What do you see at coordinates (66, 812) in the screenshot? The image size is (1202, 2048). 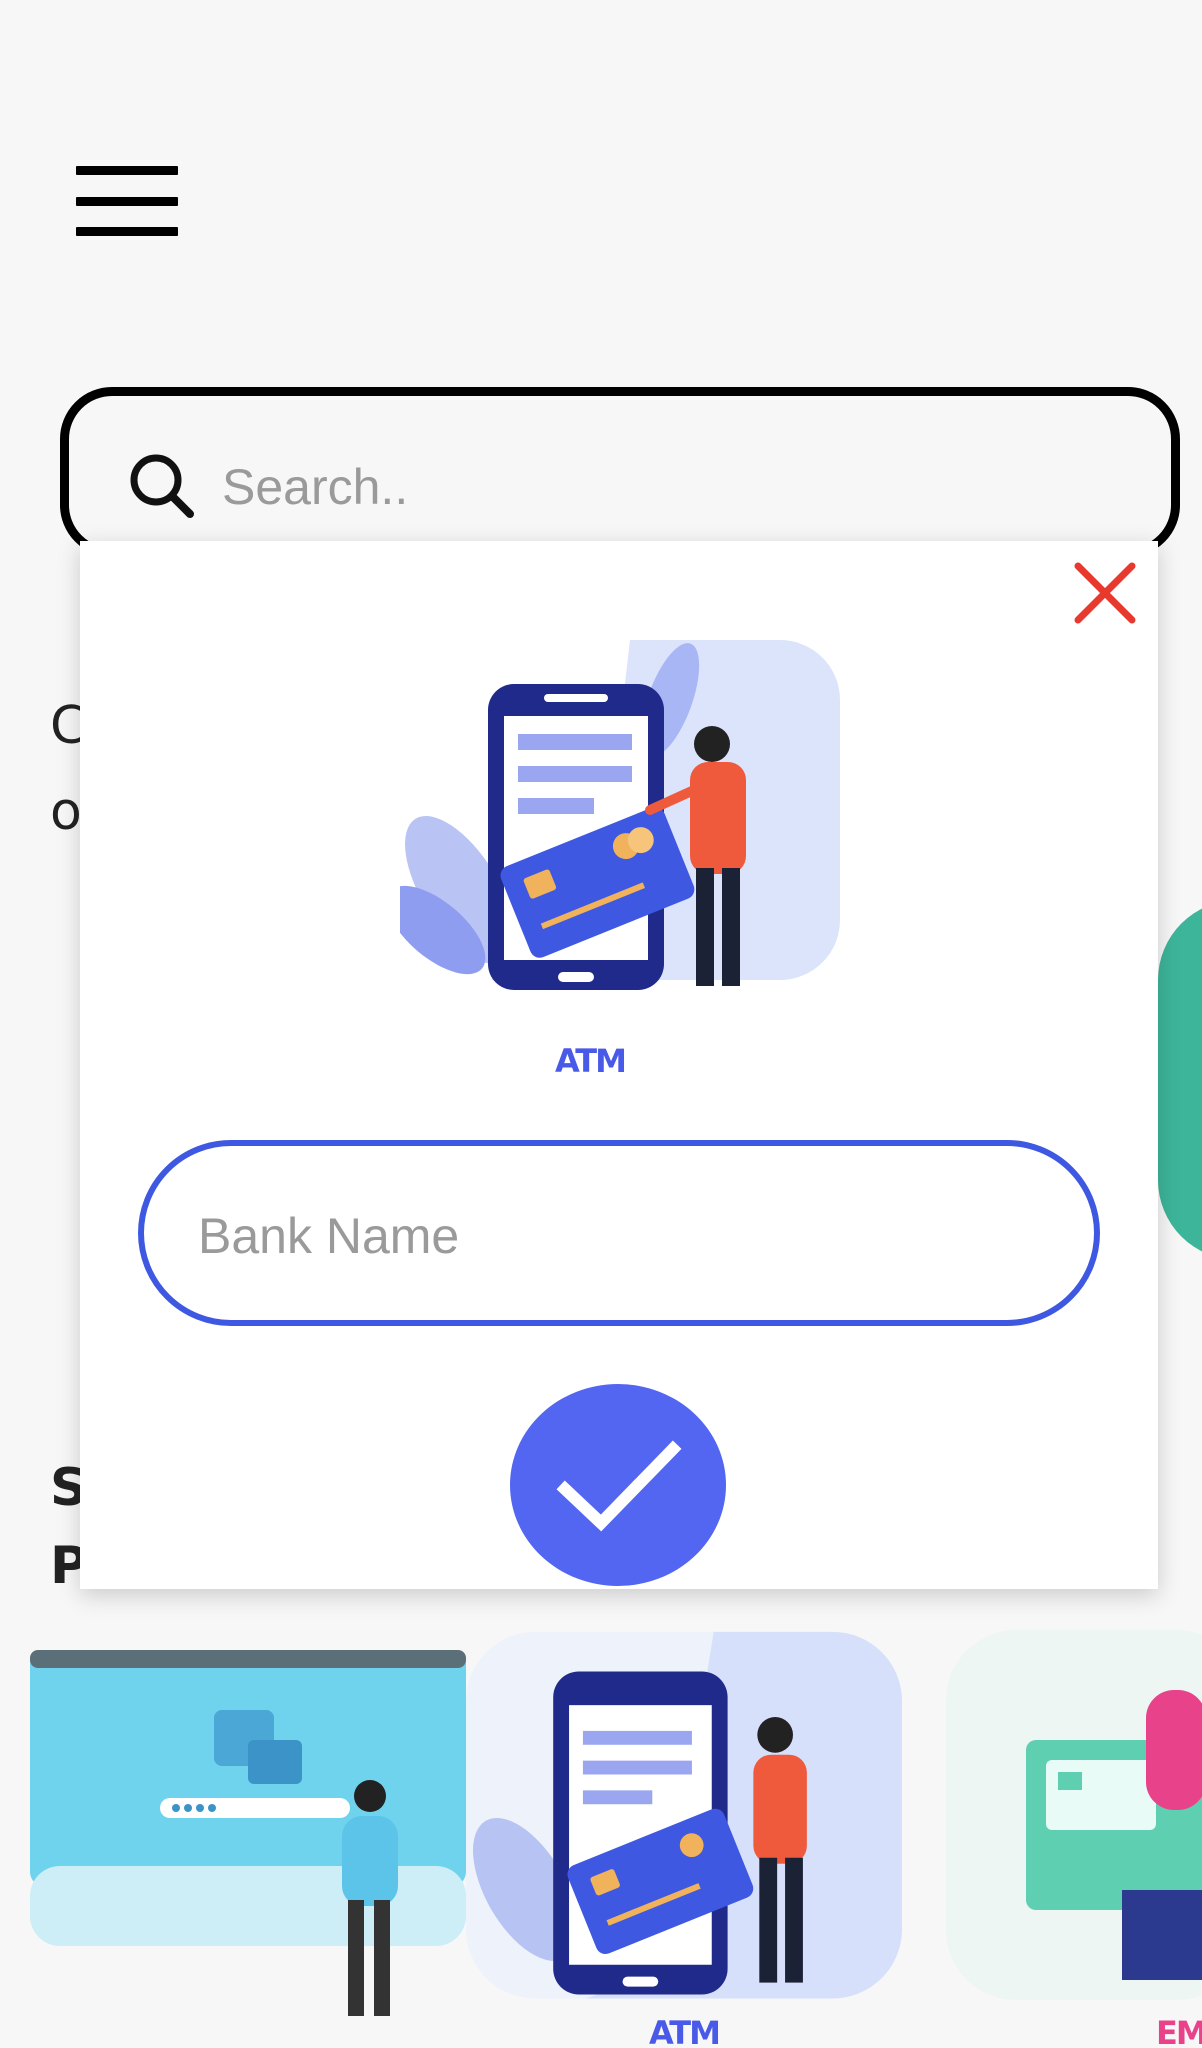 I see `section-heading-1-line2: o` at bounding box center [66, 812].